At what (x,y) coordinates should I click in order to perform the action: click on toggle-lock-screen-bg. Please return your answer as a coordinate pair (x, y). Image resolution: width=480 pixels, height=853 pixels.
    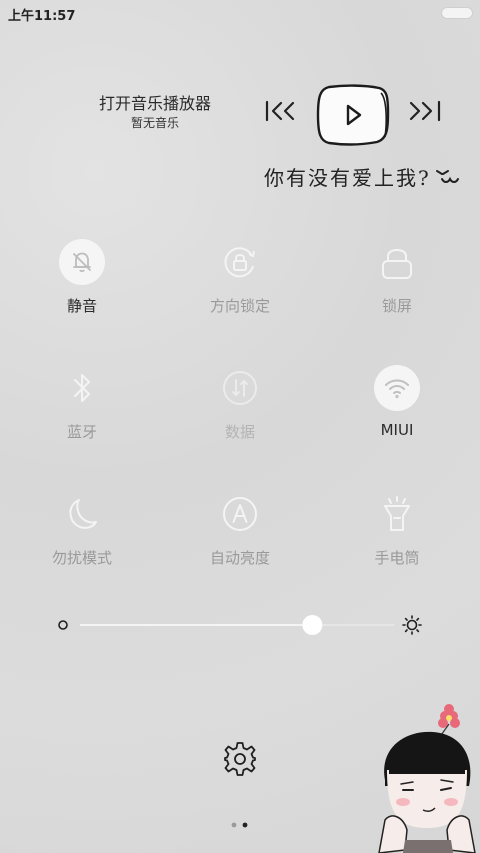
    Looking at the image, I should click on (397, 262).